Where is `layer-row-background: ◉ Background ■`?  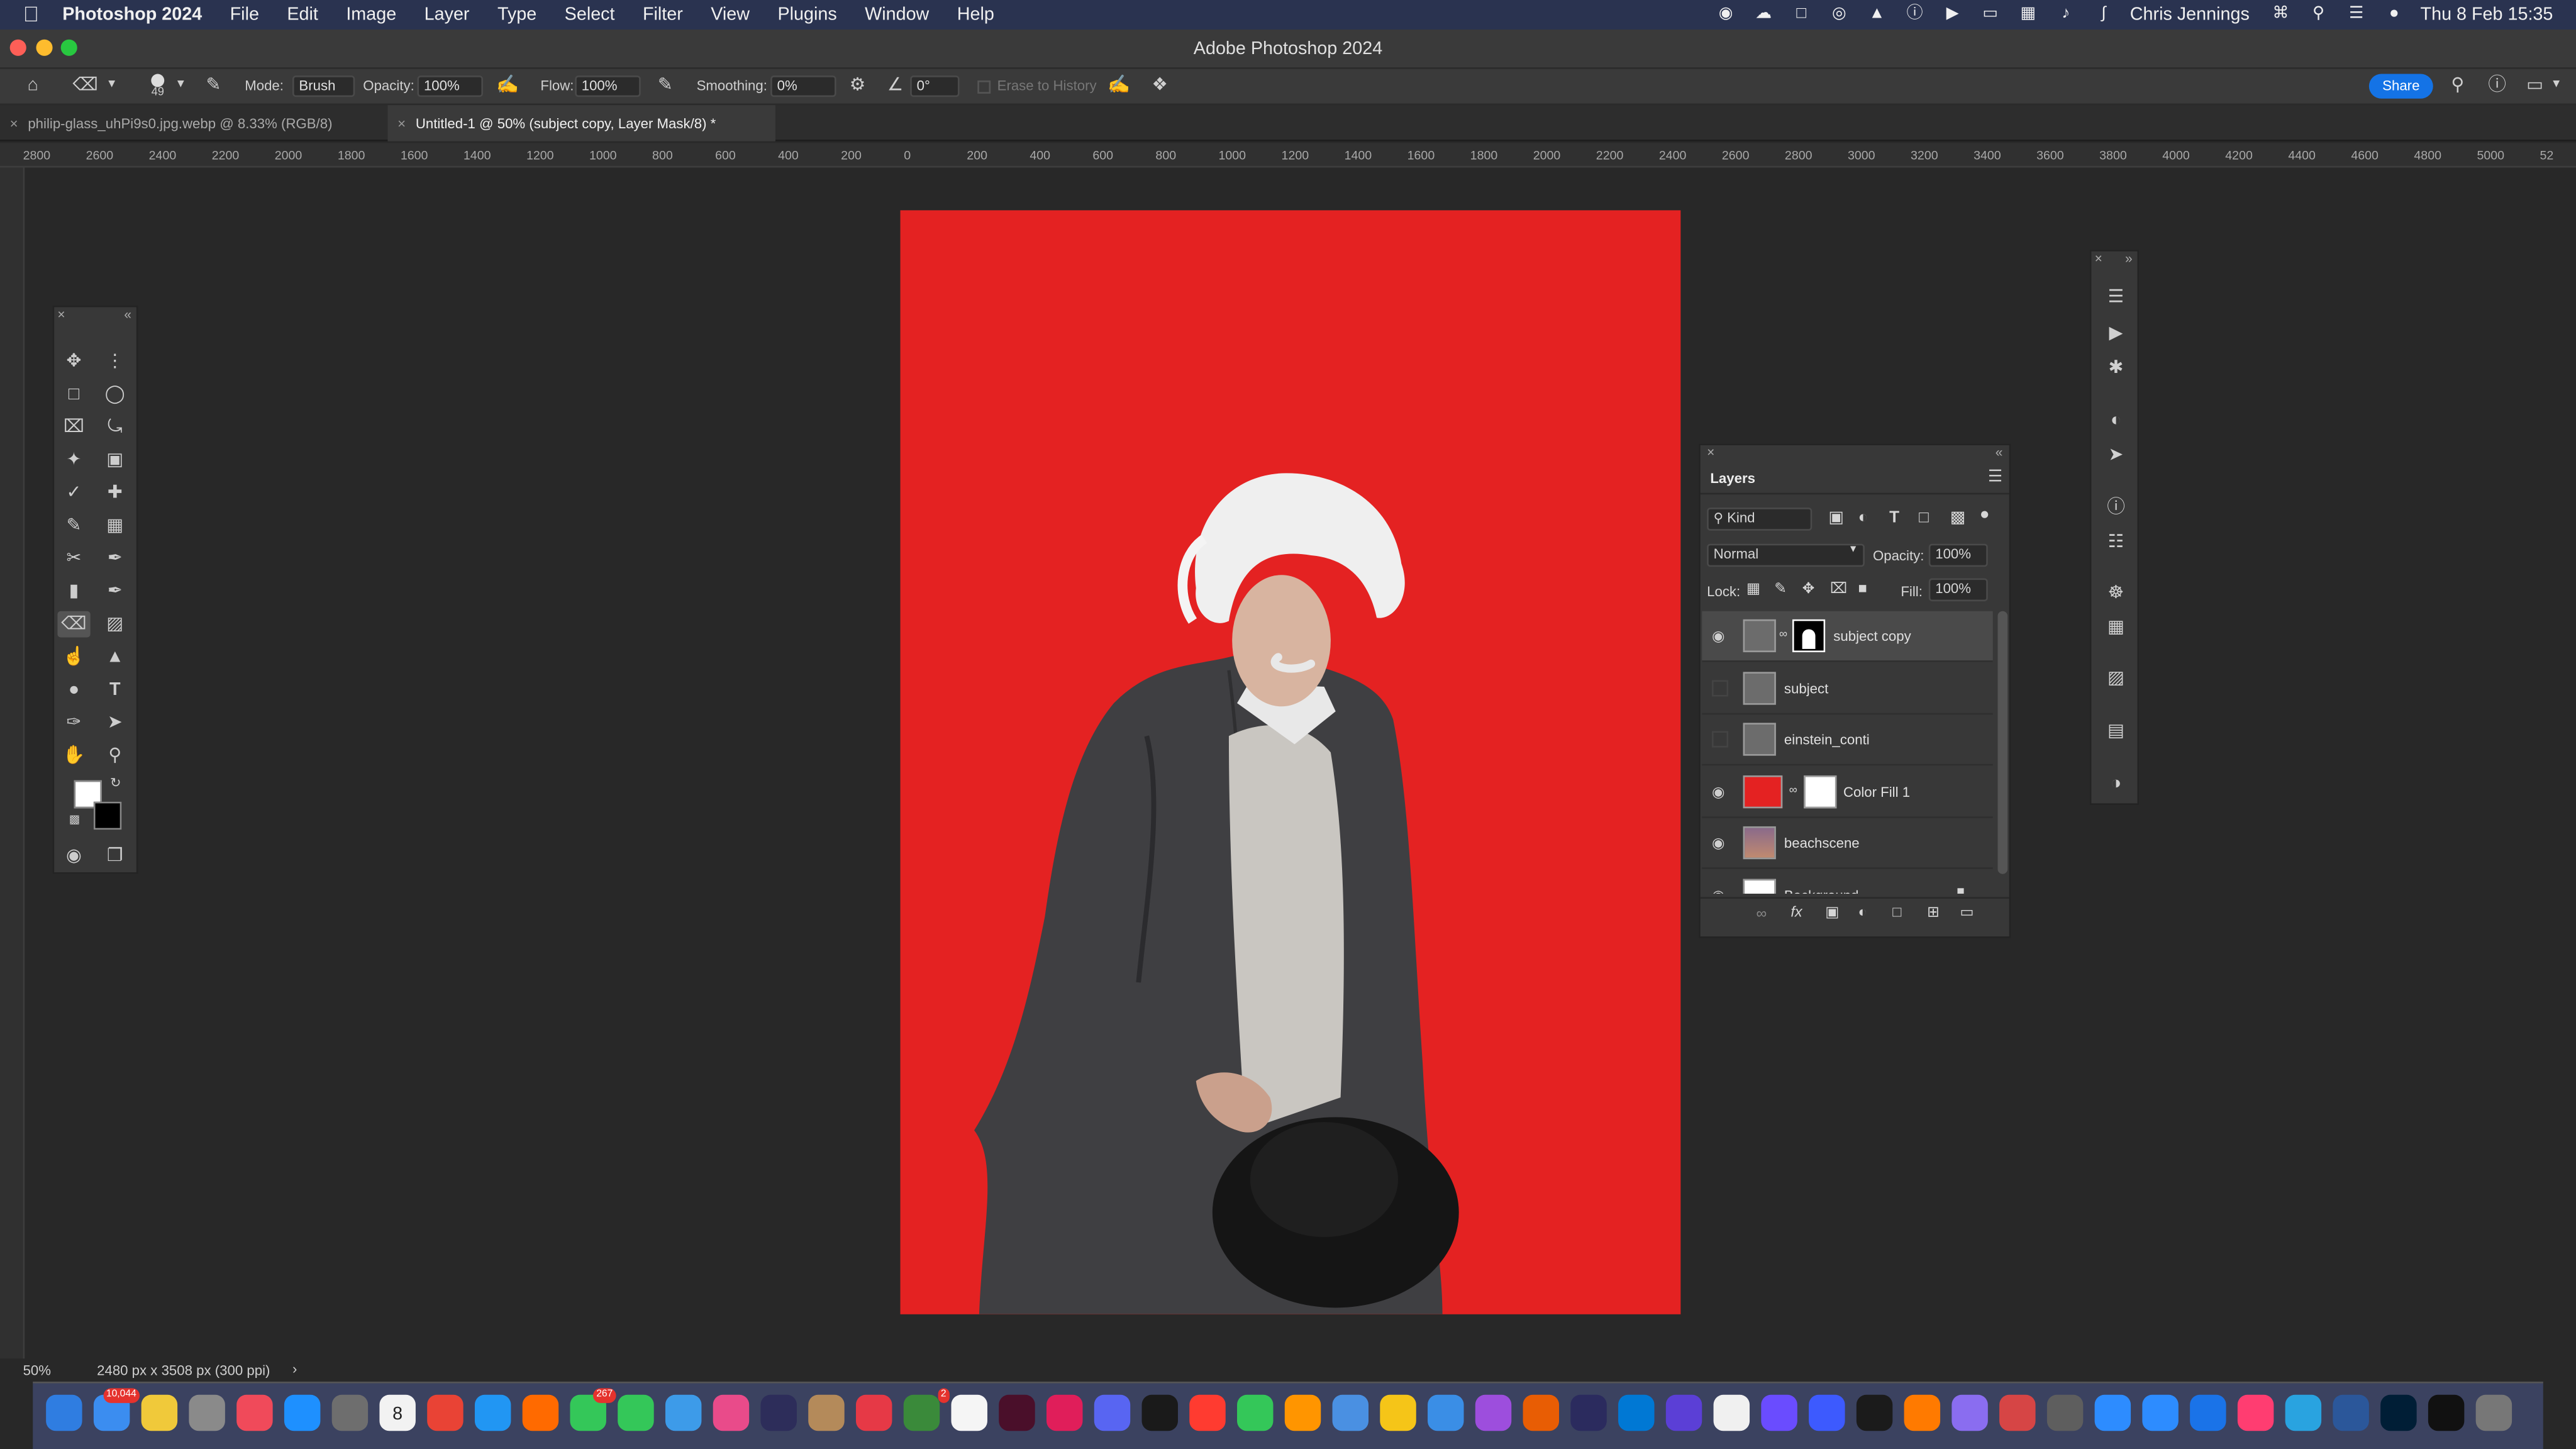
layer-row-background: ◉ Background ■ is located at coordinates (1847, 882).